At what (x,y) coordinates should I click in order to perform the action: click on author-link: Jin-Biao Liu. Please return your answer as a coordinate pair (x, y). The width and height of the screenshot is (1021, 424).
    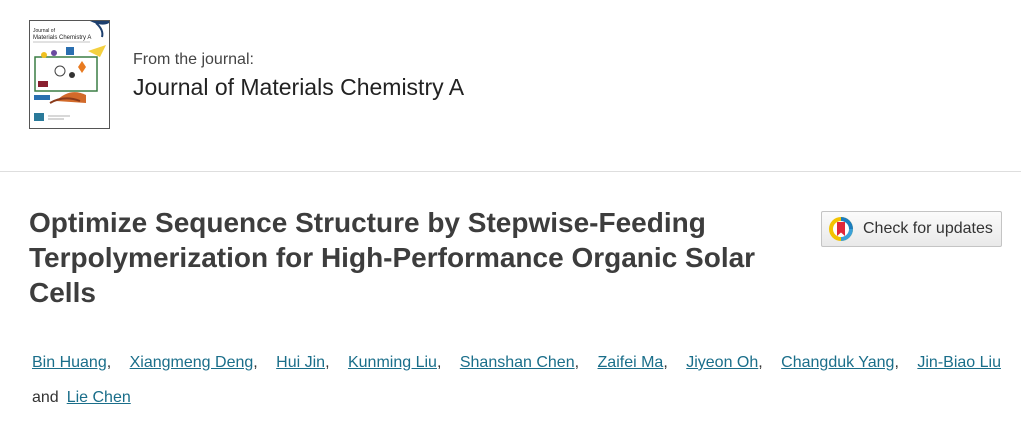
    Looking at the image, I should click on (959, 362).